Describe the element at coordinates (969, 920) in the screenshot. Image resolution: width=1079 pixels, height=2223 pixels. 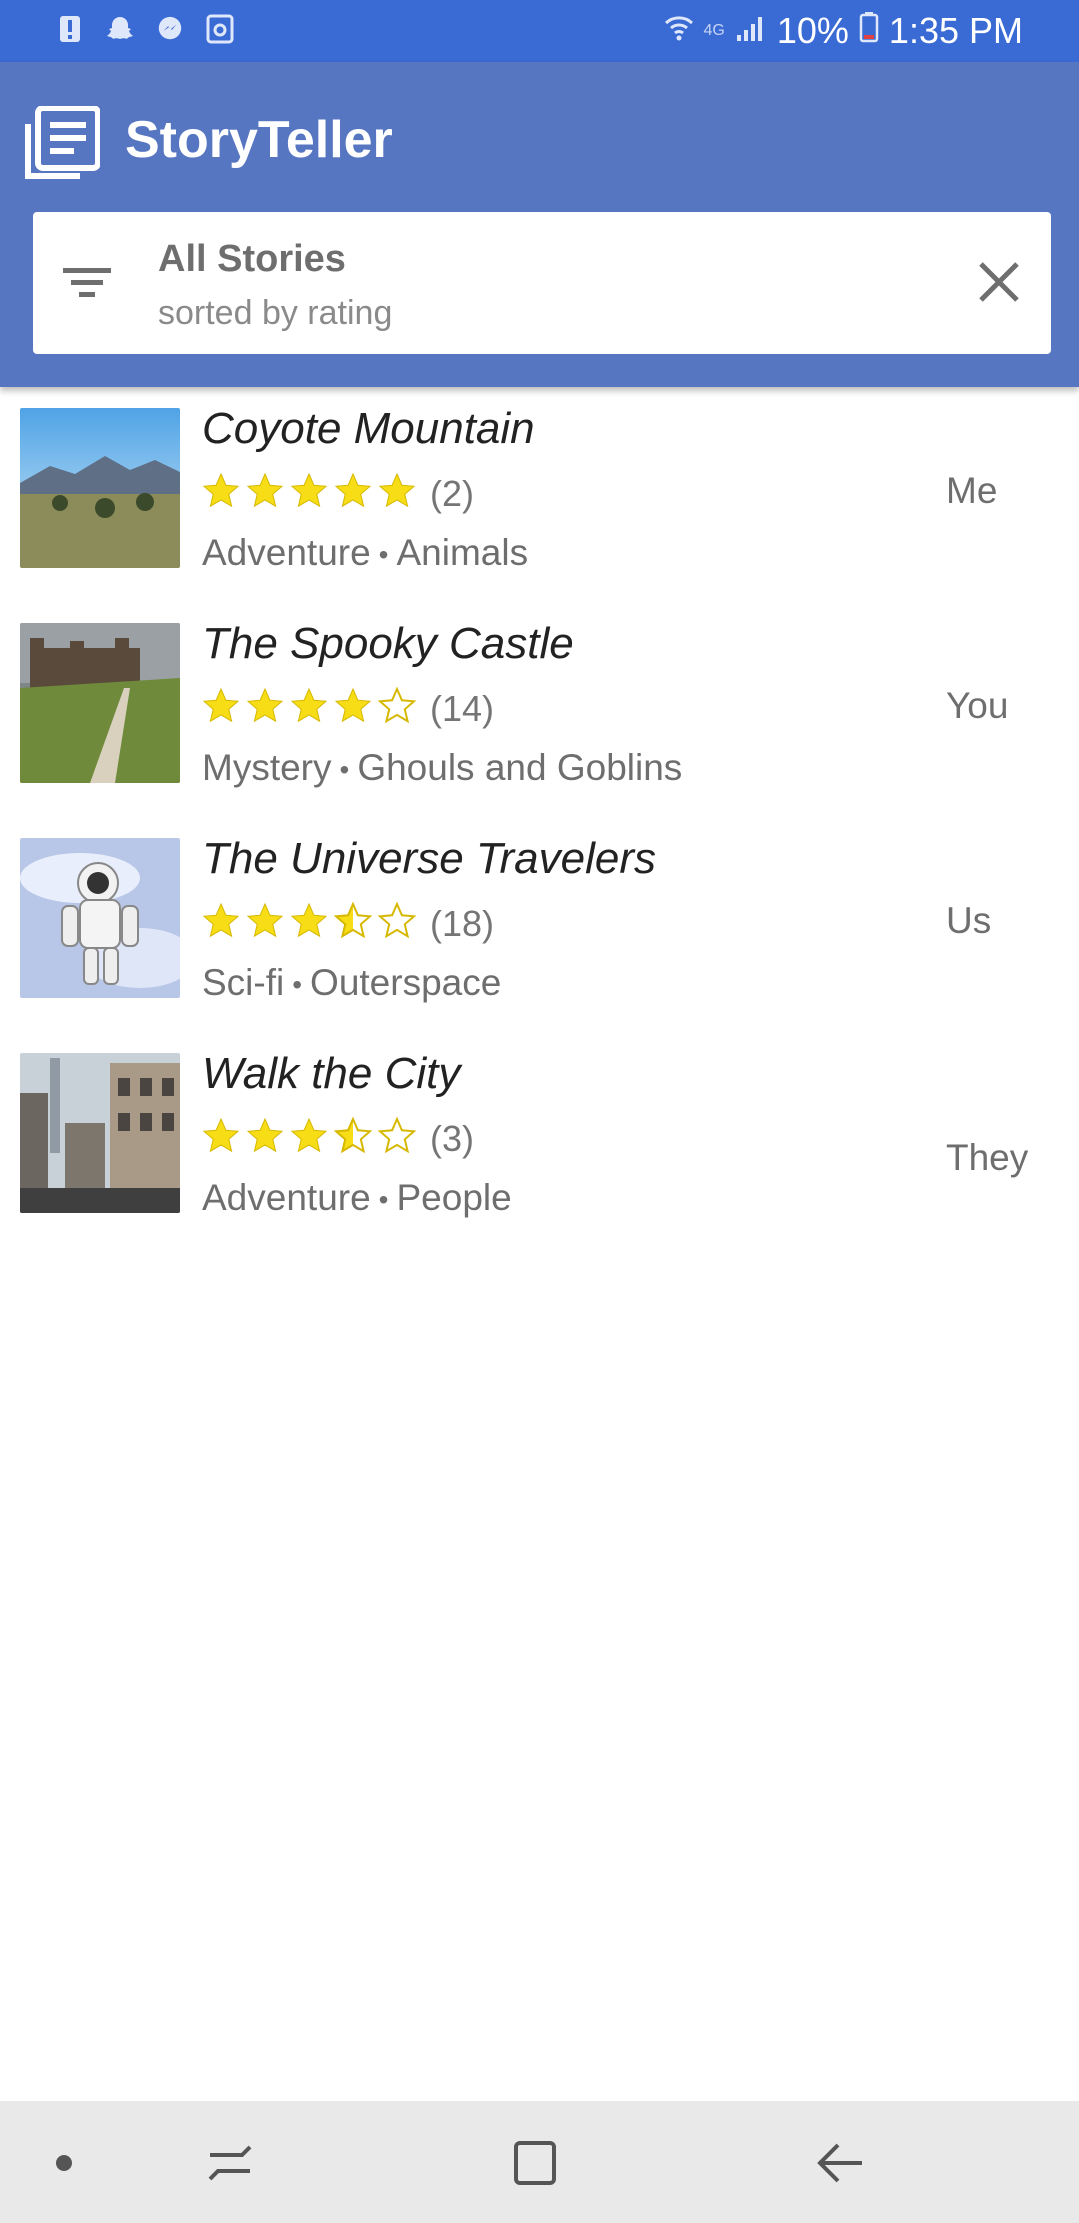
I see `story-author: Us` at that location.